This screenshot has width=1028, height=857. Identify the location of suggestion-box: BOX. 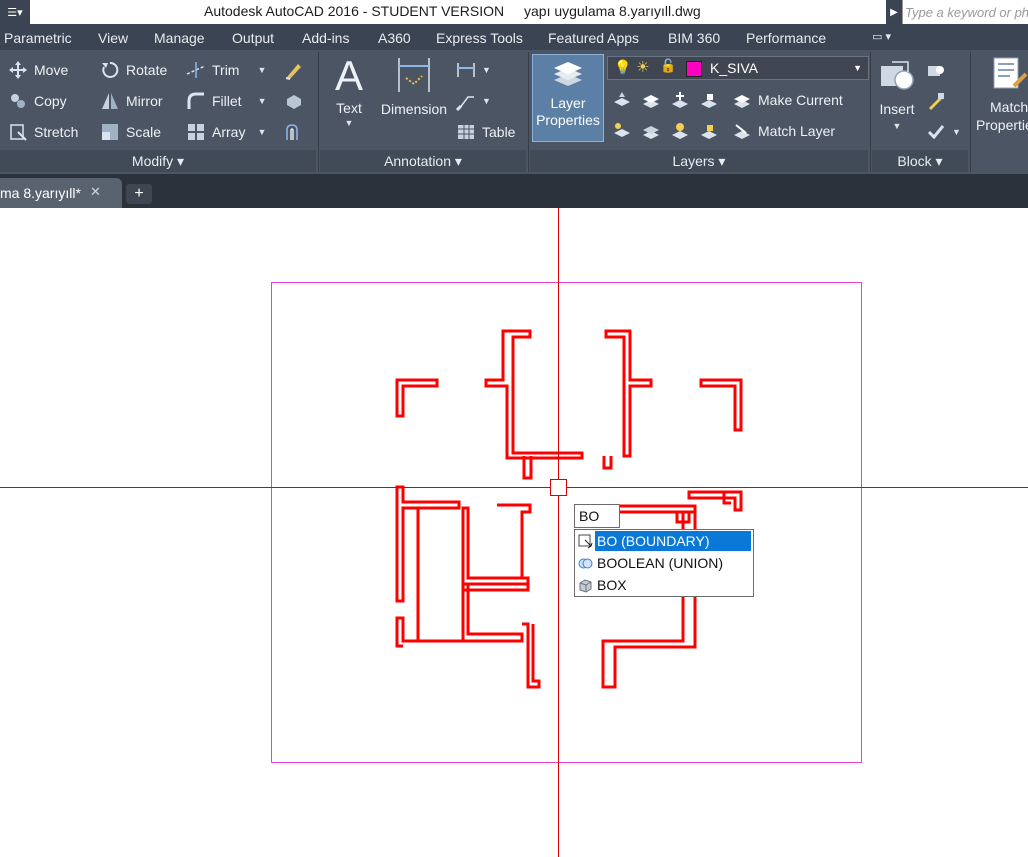
(664, 585).